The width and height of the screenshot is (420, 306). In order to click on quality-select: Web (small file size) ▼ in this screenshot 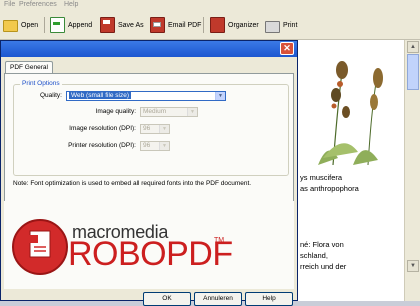, I will do `click(146, 96)`.